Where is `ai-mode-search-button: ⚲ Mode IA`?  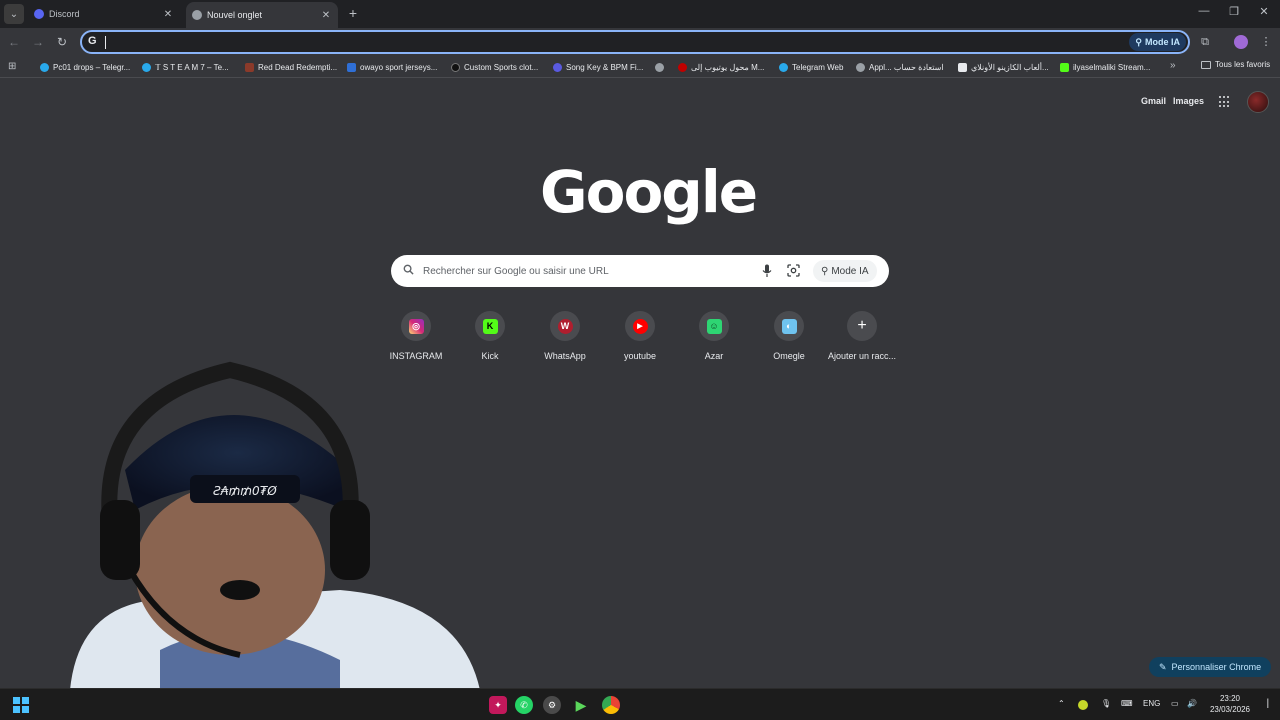 ai-mode-search-button: ⚲ Mode IA is located at coordinates (845, 271).